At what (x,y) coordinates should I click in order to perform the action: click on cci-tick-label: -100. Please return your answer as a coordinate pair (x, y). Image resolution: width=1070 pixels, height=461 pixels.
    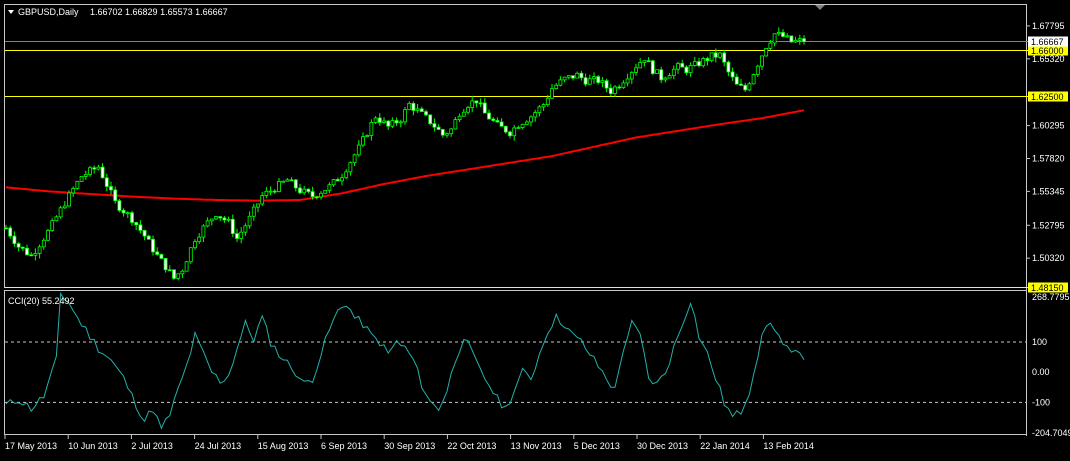
    Looking at the image, I should click on (1041, 402).